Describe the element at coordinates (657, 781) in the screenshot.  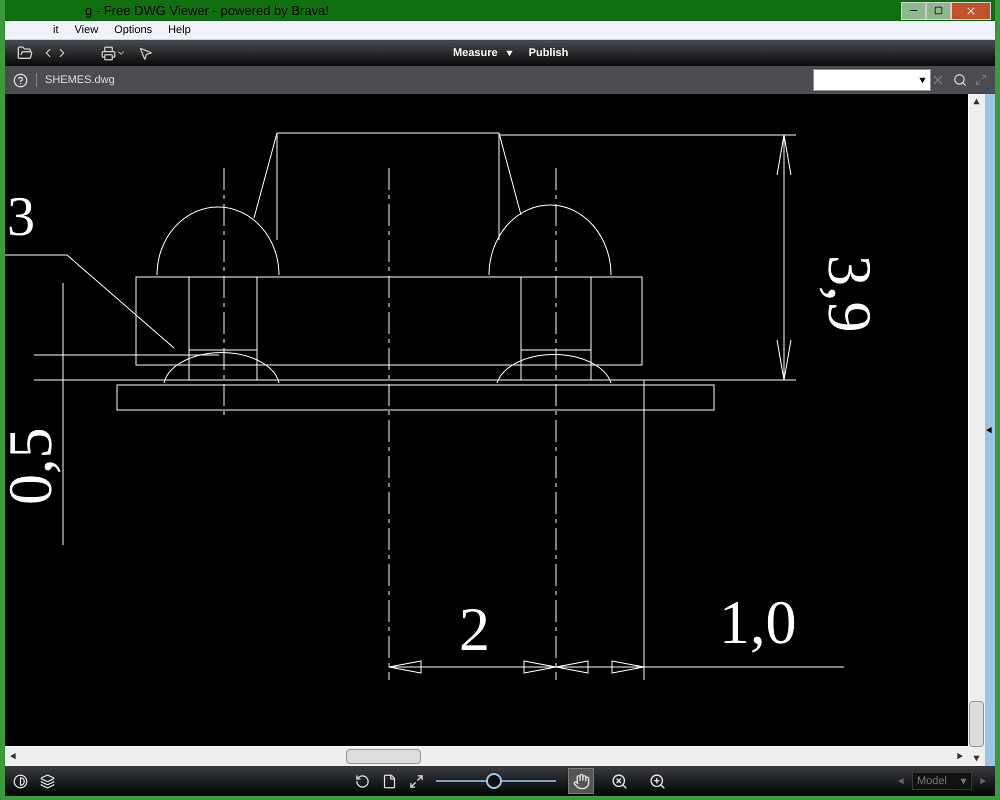
I see `zoom-icon` at that location.